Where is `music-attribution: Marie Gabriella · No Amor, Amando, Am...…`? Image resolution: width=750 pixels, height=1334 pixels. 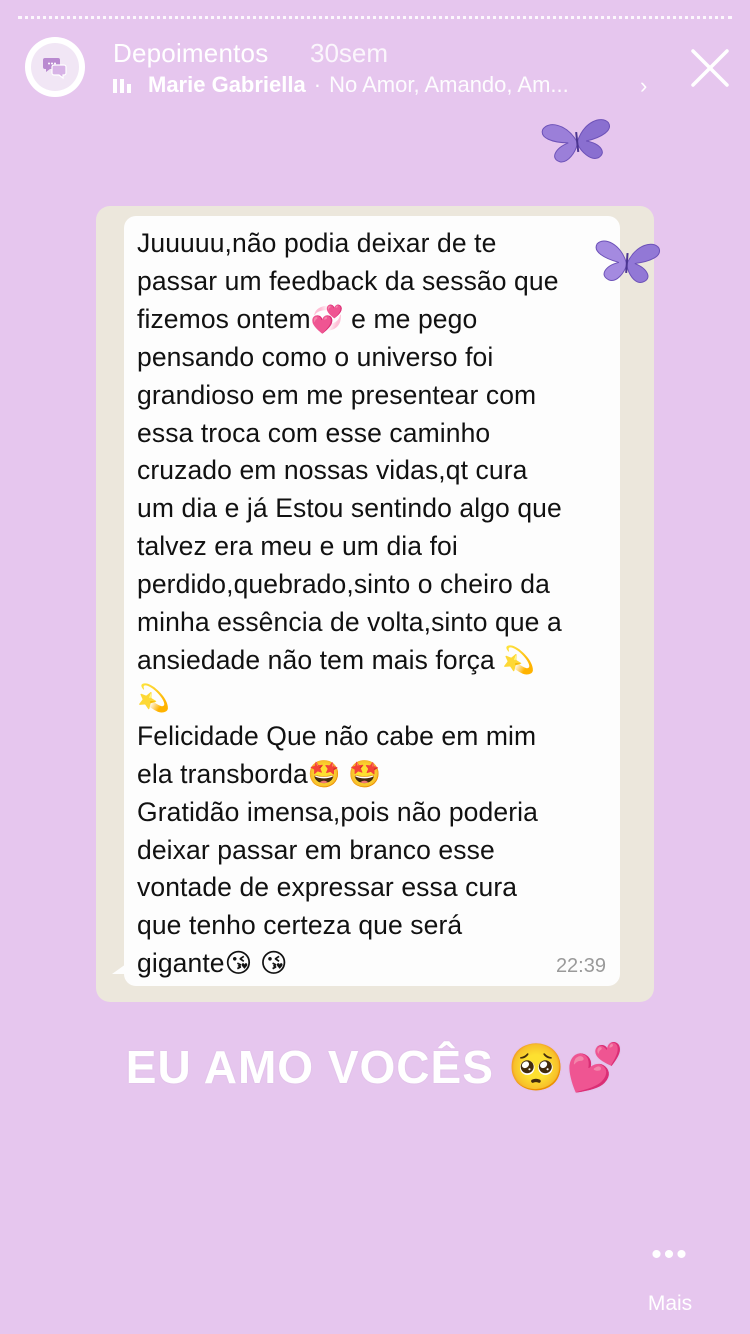 music-attribution: Marie Gabriella · No Amor, Amando, Am...… is located at coordinates (388, 85).